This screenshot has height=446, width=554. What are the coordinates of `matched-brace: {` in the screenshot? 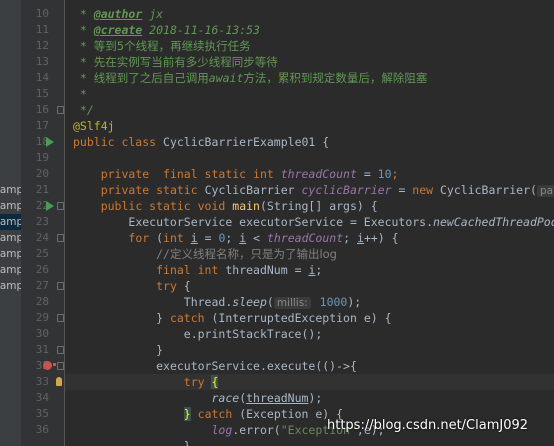 It's located at (215, 382).